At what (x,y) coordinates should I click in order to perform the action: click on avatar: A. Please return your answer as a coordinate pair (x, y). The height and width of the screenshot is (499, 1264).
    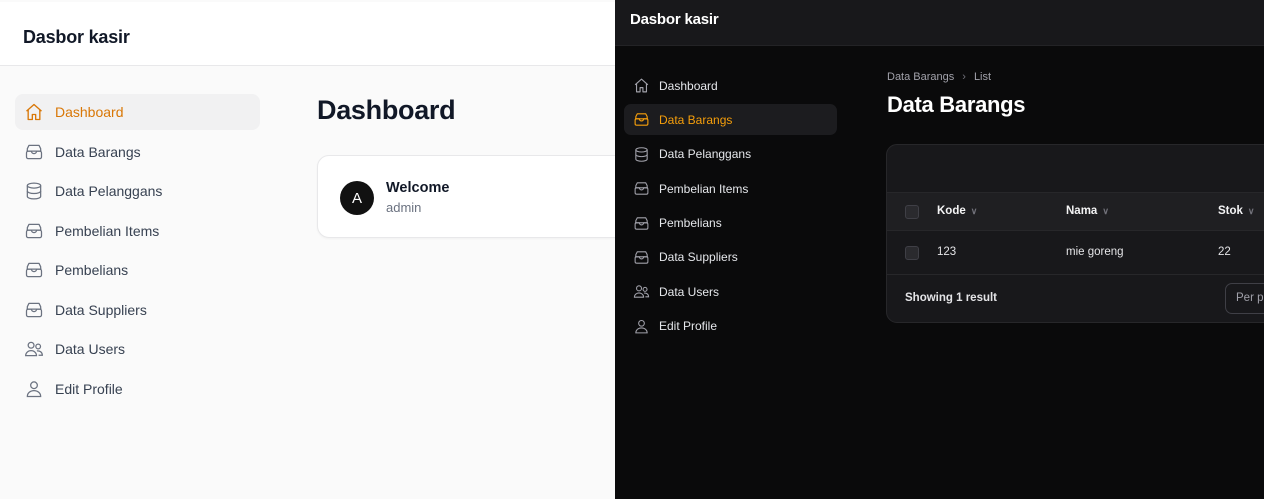
    Looking at the image, I should click on (357, 198).